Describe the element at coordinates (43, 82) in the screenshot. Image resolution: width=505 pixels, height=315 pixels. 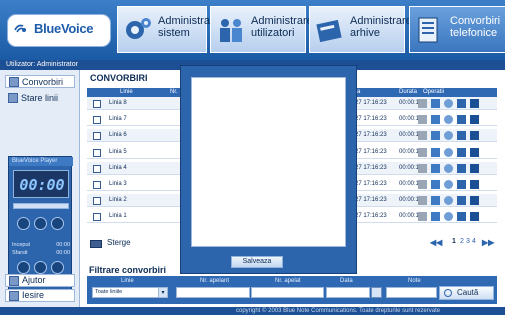
I see `sidebar-item-label: Convorbiri` at that location.